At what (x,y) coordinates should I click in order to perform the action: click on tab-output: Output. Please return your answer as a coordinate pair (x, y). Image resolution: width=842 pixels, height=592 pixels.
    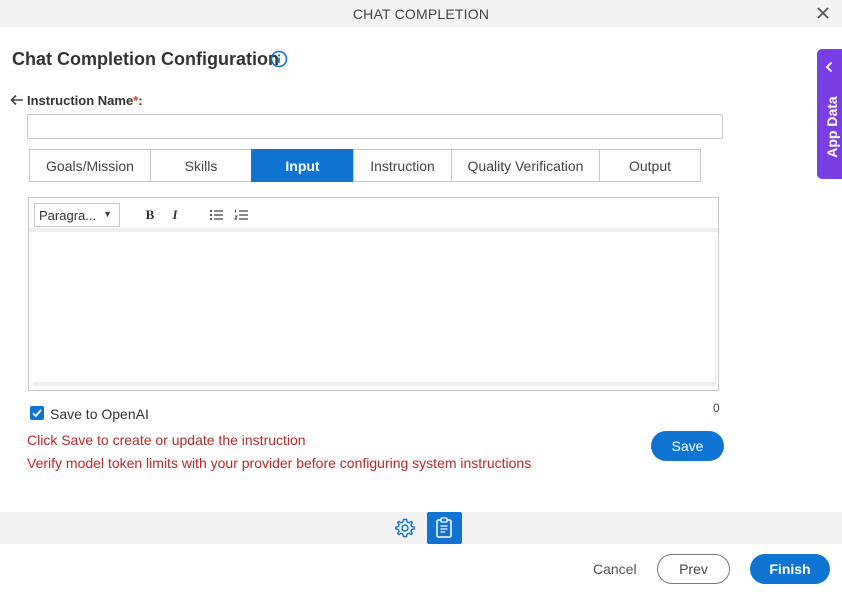
    Looking at the image, I should click on (650, 165).